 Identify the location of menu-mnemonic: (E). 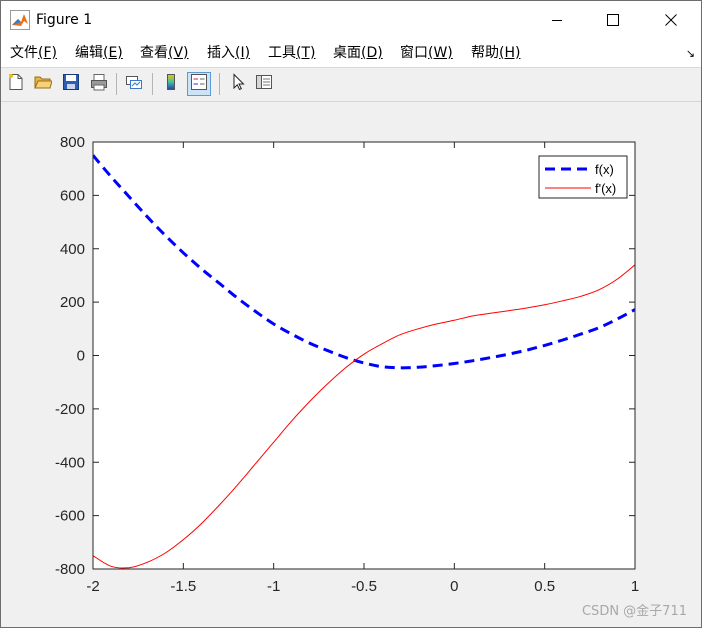
(113, 53).